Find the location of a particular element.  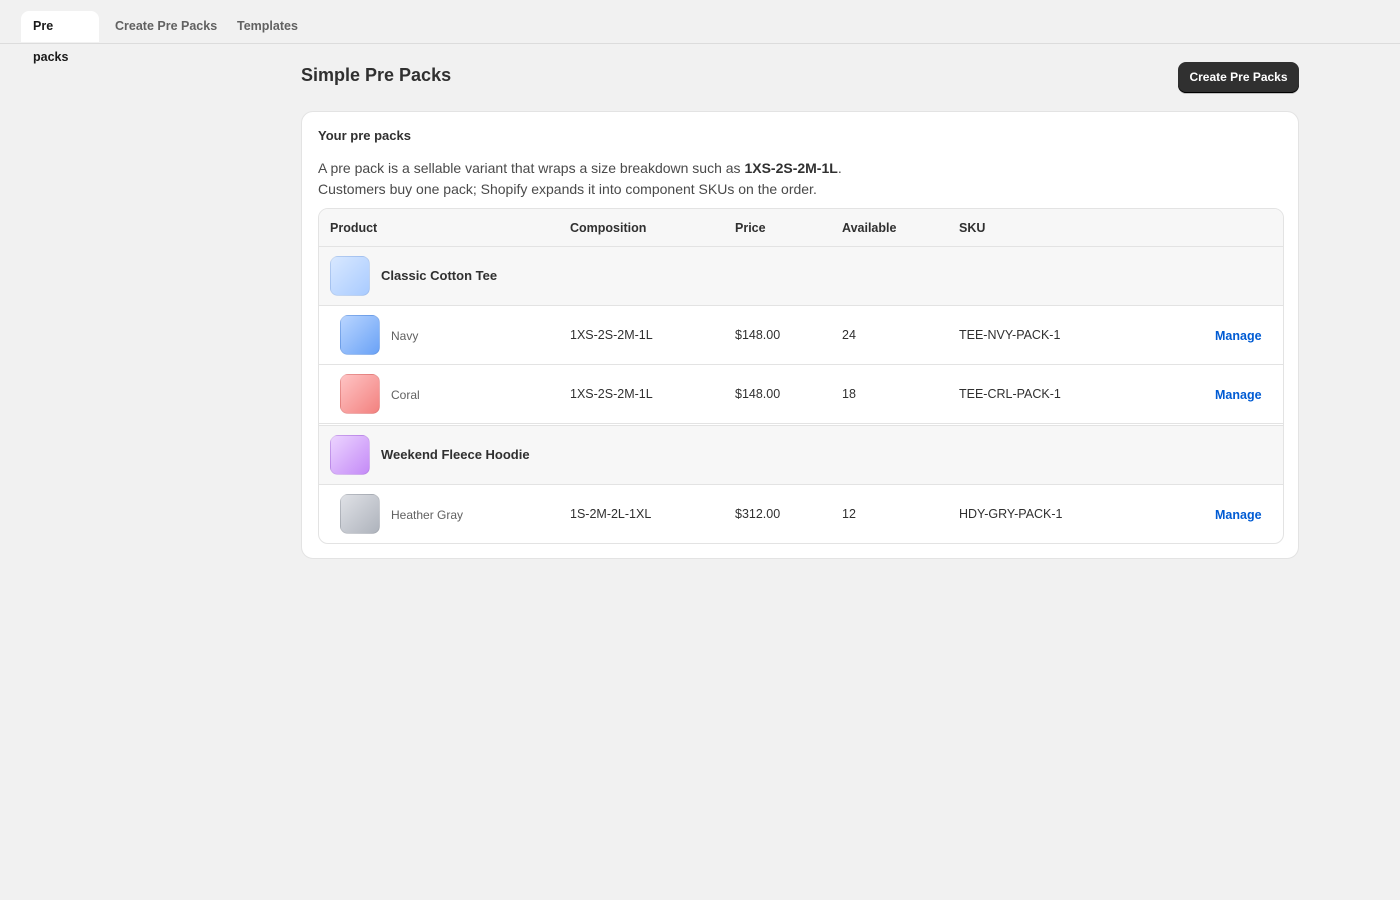

header-price: Price is located at coordinates (750, 228).